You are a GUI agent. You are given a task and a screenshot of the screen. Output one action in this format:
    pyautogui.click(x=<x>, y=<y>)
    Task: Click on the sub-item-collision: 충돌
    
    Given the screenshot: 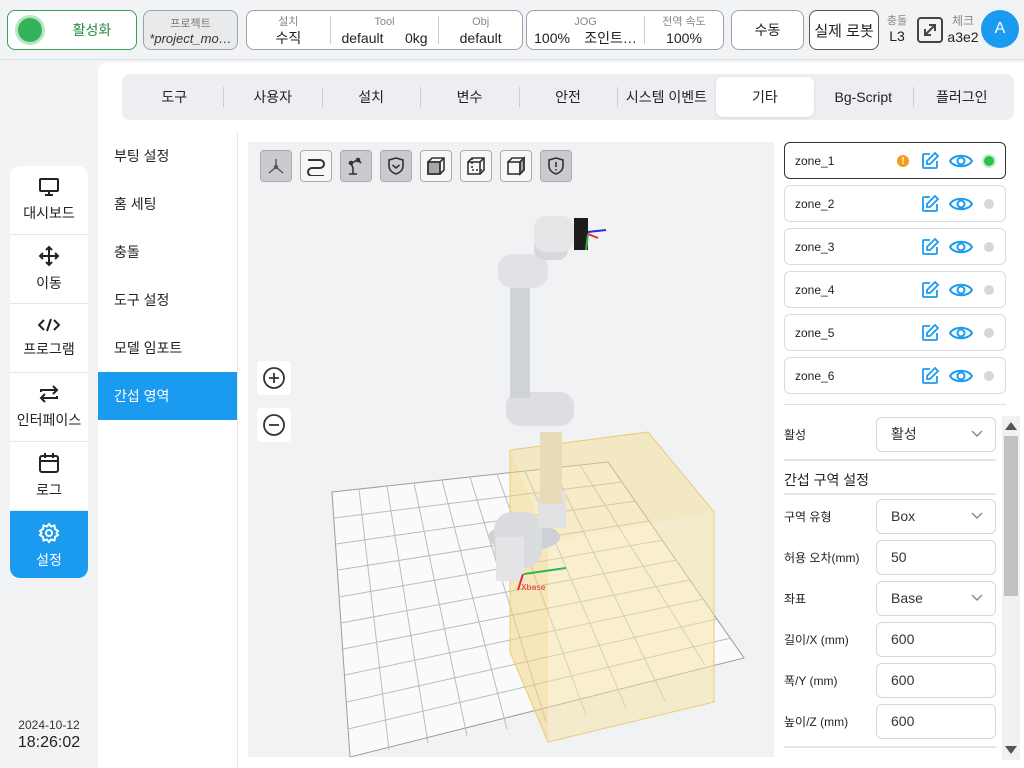 What is the action you would take?
    pyautogui.click(x=167, y=252)
    